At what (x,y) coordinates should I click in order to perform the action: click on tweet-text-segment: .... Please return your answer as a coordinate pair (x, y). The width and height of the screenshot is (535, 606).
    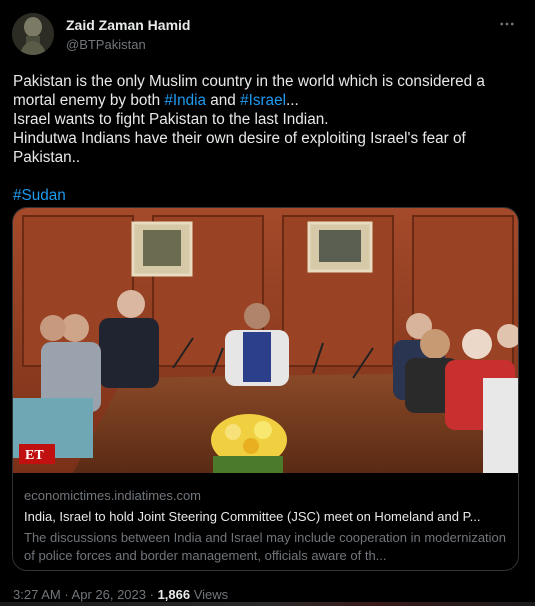
    Looking at the image, I should click on (292, 100).